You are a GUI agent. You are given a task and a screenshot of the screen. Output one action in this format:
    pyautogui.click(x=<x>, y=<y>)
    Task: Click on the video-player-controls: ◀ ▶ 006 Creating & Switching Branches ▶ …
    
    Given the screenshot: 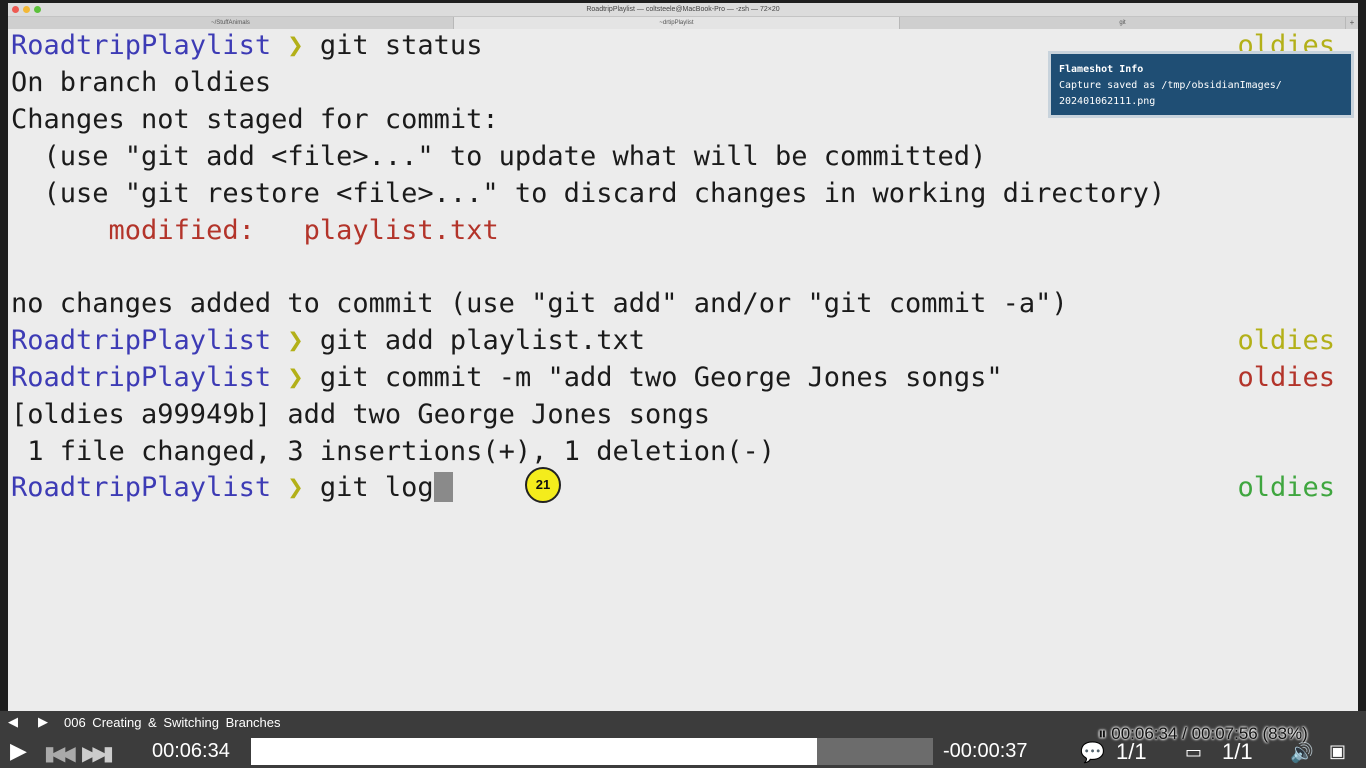 What is the action you would take?
    pyautogui.click(x=683, y=739)
    